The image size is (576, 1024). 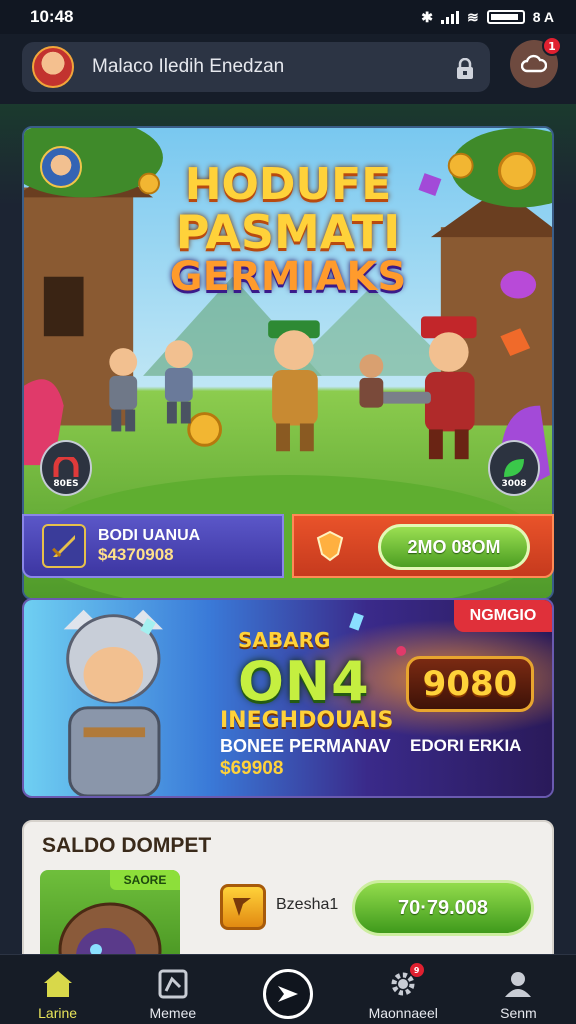 I want to click on wallet-balance-button: 70·79.008, so click(x=443, y=908).